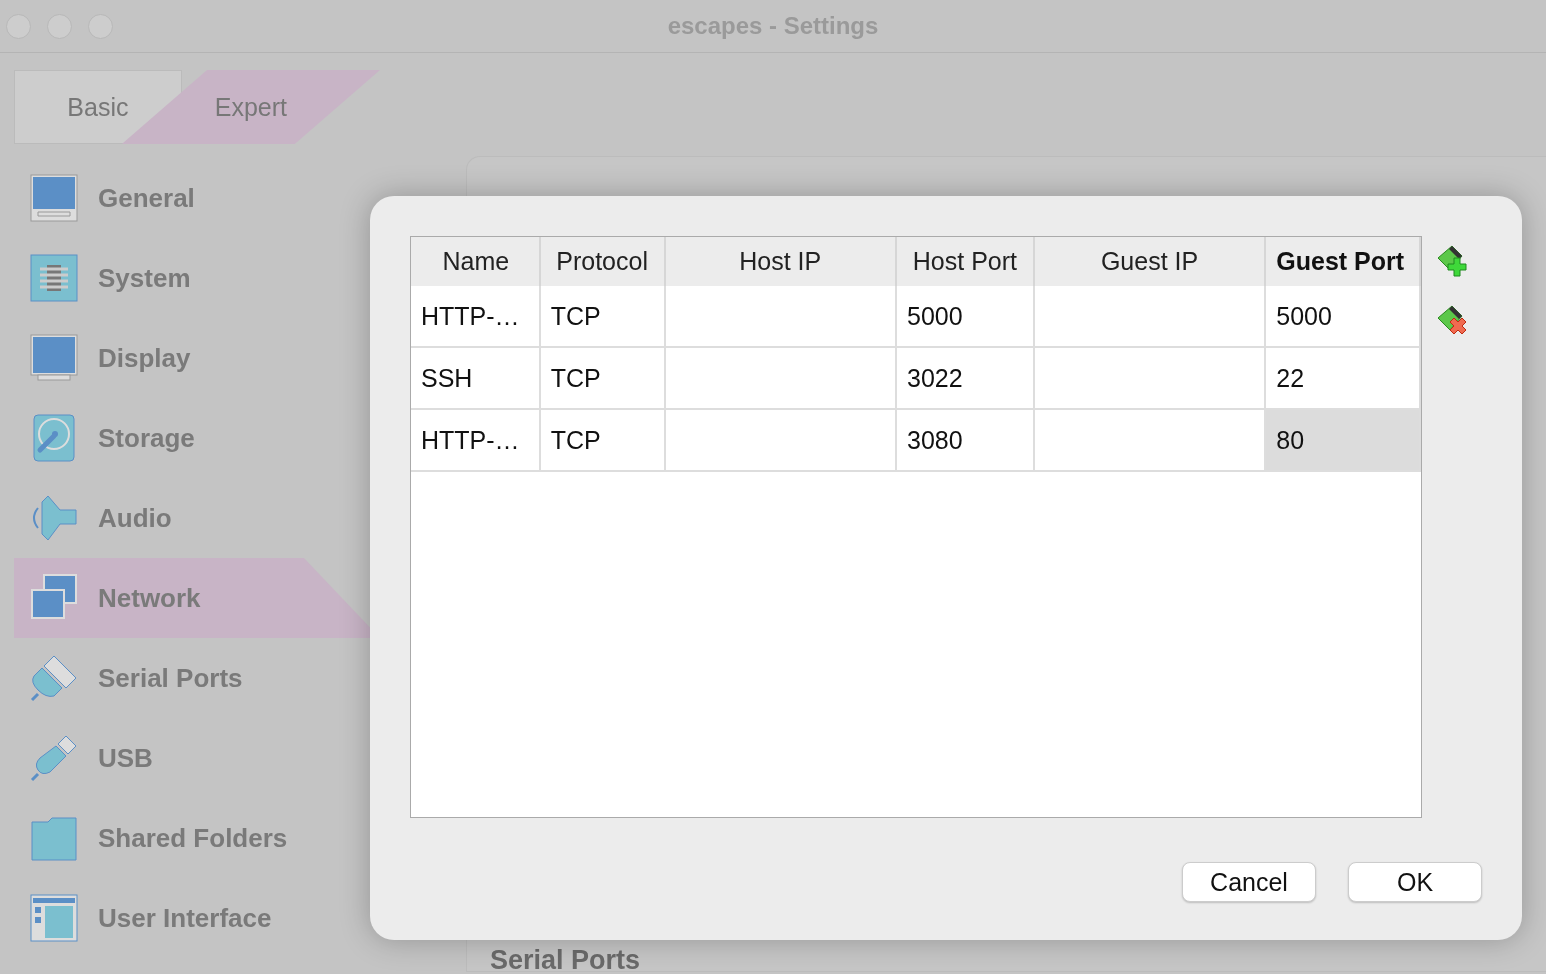 Image resolution: width=1546 pixels, height=974 pixels. What do you see at coordinates (54, 838) in the screenshot?
I see `folder-icon` at bounding box center [54, 838].